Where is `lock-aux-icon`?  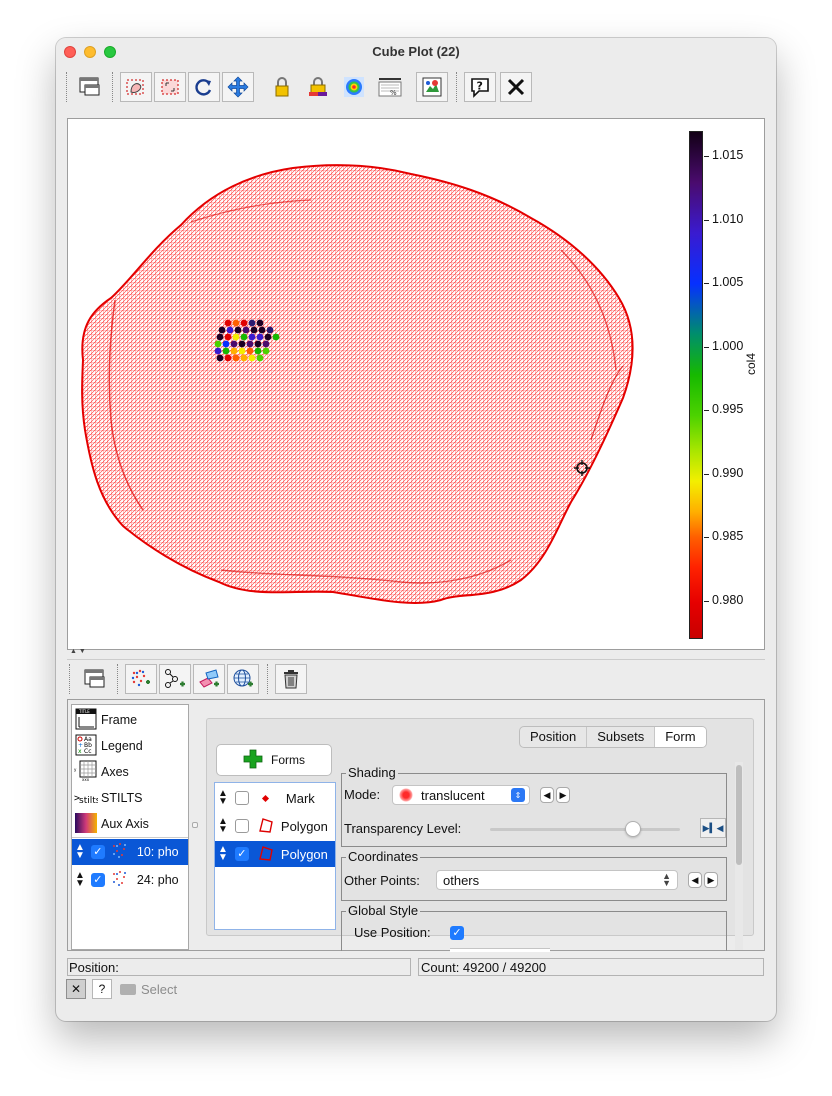 lock-aux-icon is located at coordinates (318, 87).